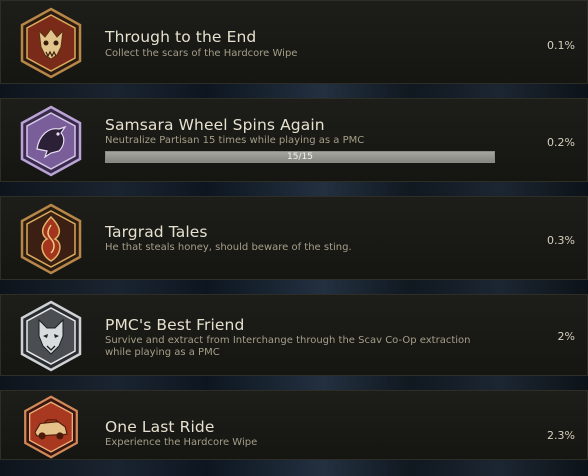 The height and width of the screenshot is (476, 588). What do you see at coordinates (561, 435) in the screenshot?
I see `achievement-percent: 2.3%` at bounding box center [561, 435].